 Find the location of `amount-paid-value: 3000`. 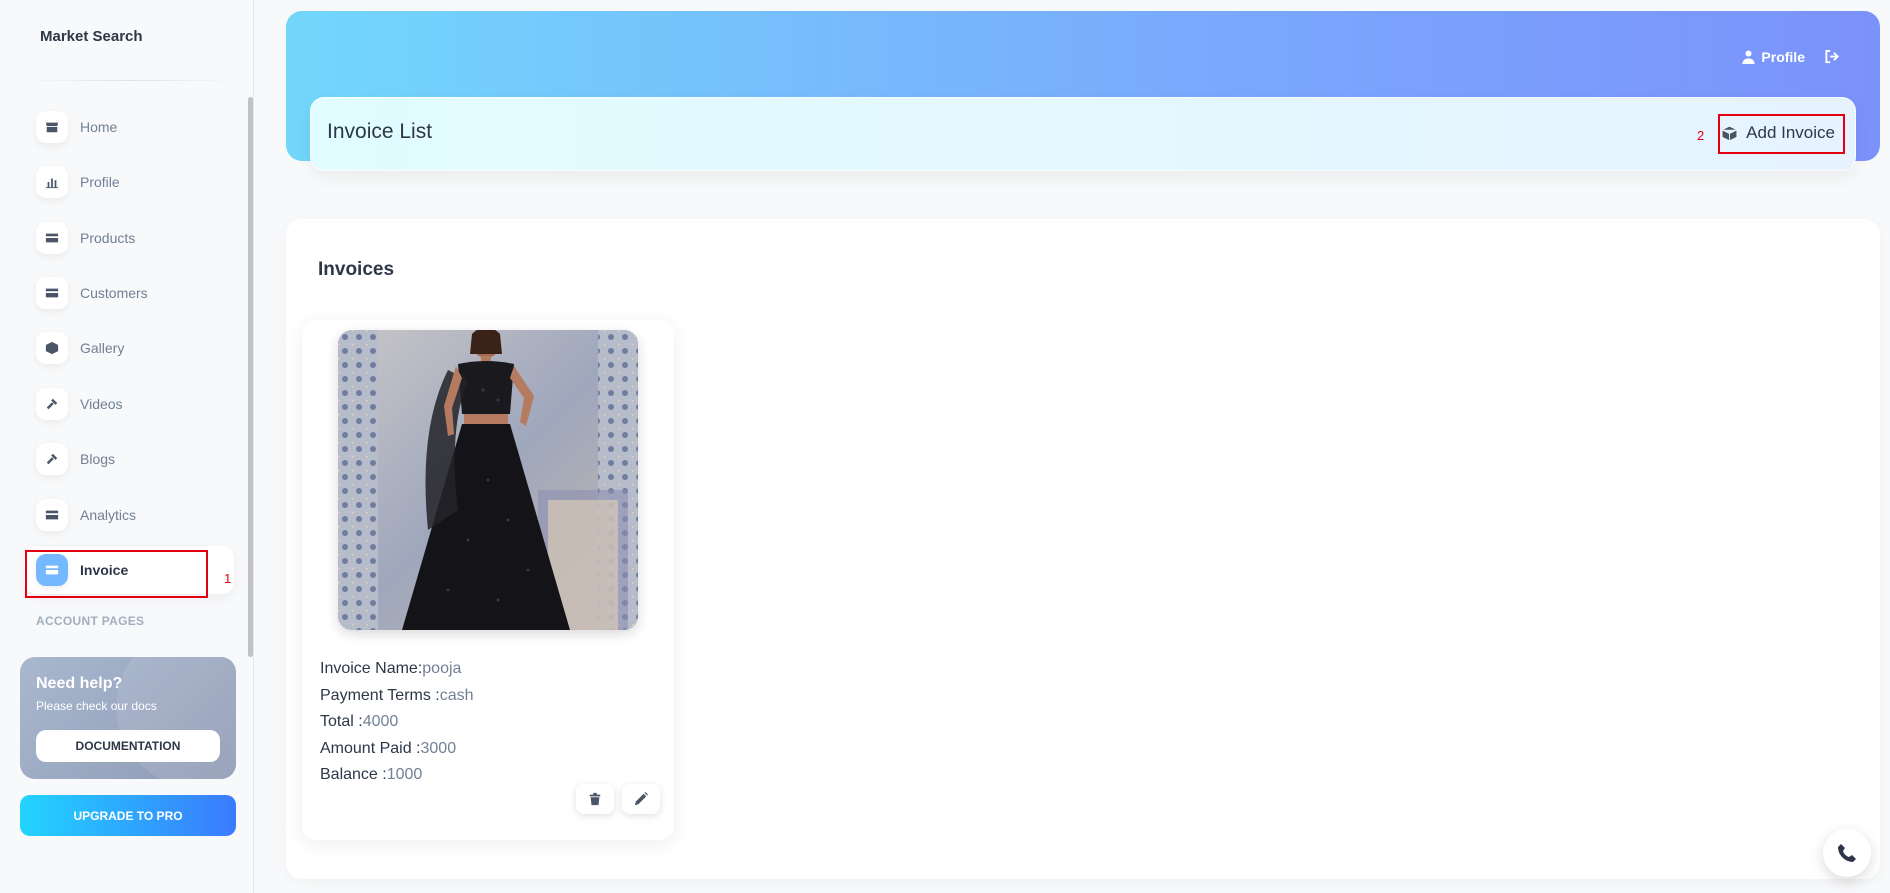

amount-paid-value: 3000 is located at coordinates (438, 748).